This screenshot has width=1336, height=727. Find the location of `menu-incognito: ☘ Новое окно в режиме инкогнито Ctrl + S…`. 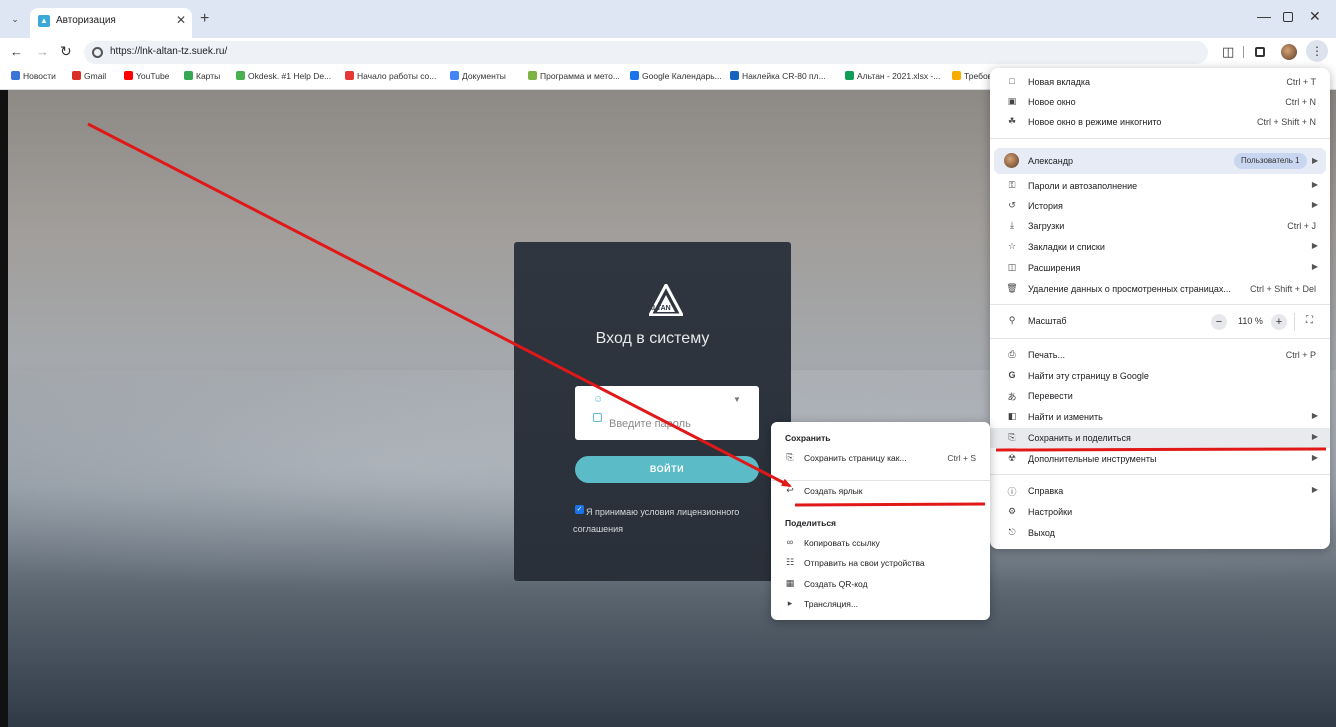

menu-incognito: ☘ Новое окно в режиме инкогнито Ctrl + S… is located at coordinates (1160, 122).